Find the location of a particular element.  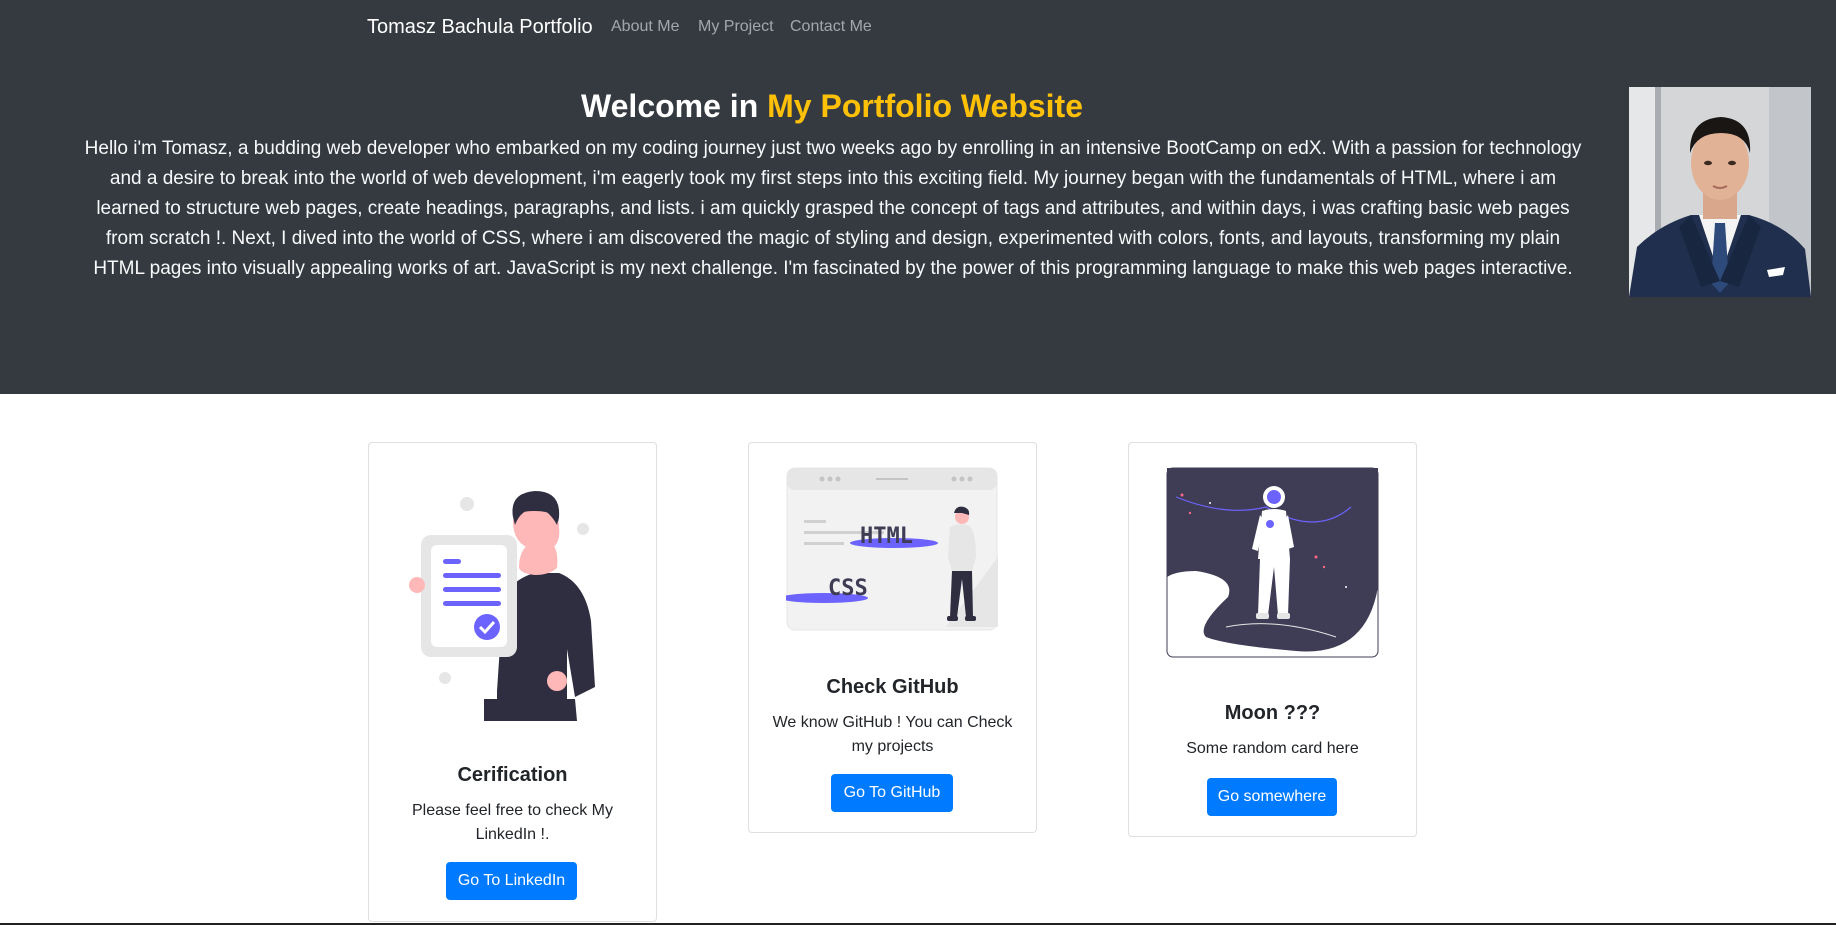

astronaut-illustration is located at coordinates (1272, 562).